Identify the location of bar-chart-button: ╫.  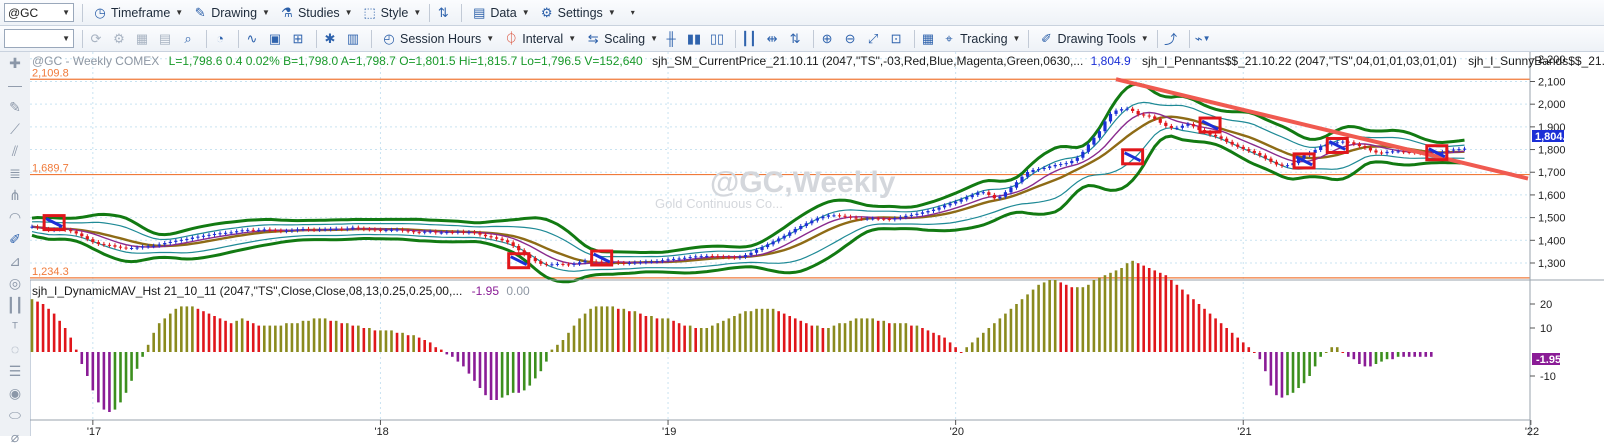
(671, 39).